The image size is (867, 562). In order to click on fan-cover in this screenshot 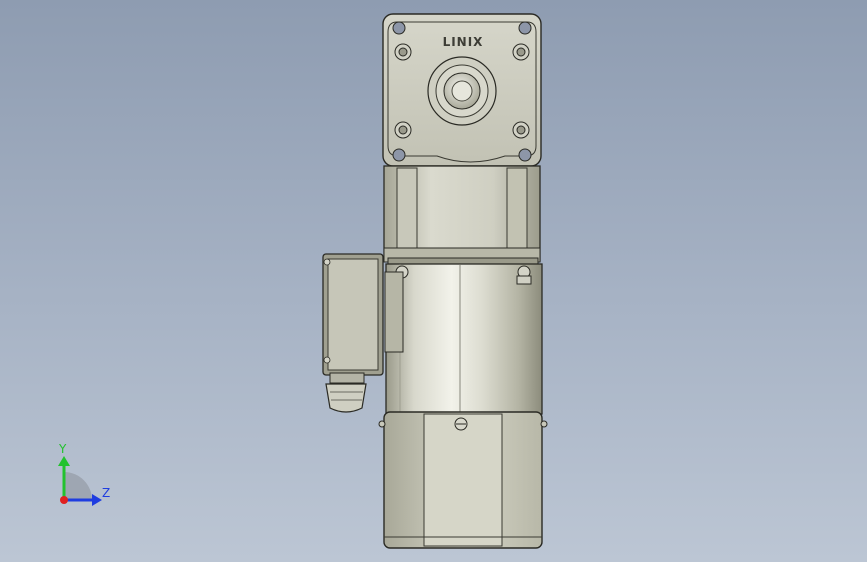, I will do `click(463, 480)`.